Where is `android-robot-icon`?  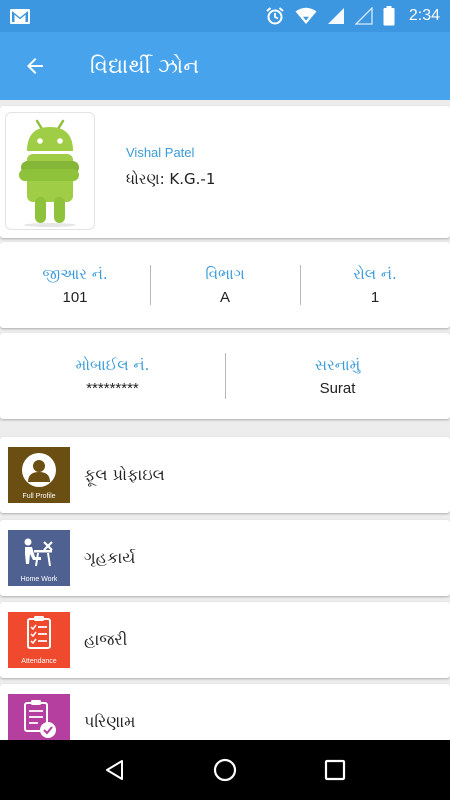
android-robot-icon is located at coordinates (49, 173).